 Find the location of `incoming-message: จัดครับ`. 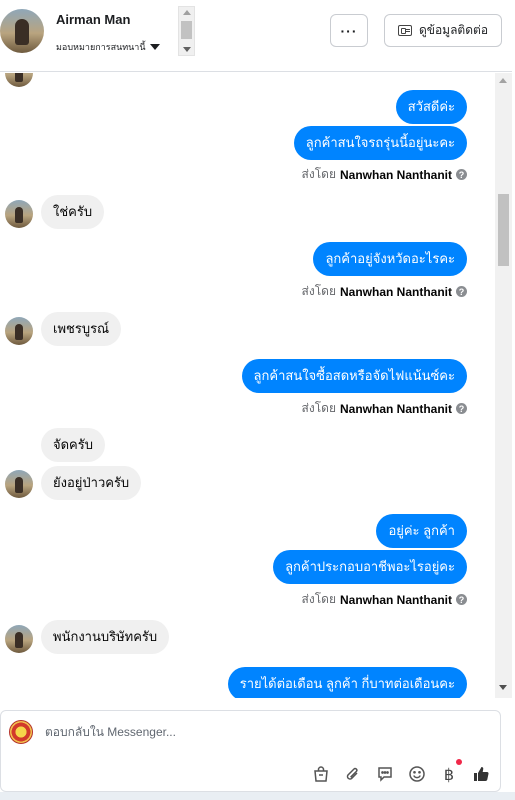

incoming-message: จัดครับ is located at coordinates (73, 445).